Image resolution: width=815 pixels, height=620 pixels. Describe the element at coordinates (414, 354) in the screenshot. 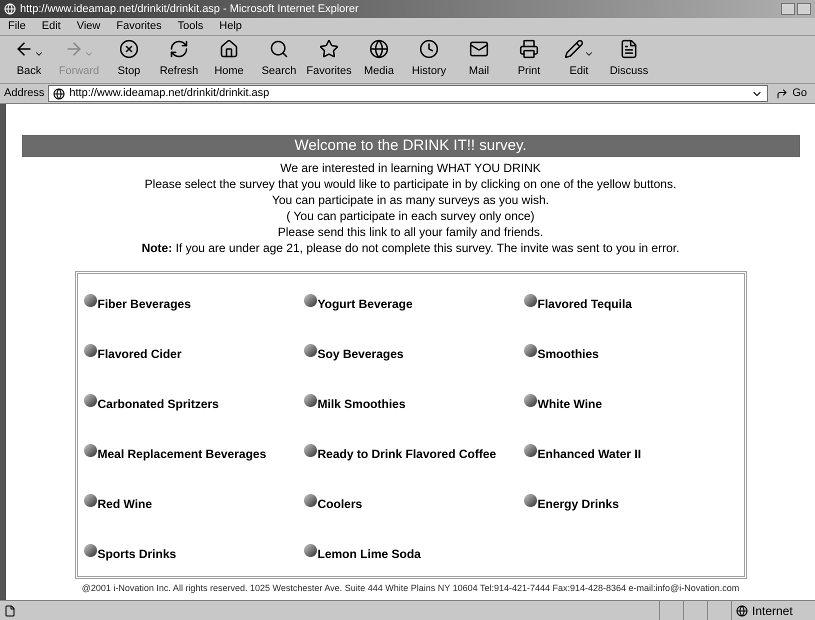

I see `survey-link: Soy Beverages` at that location.